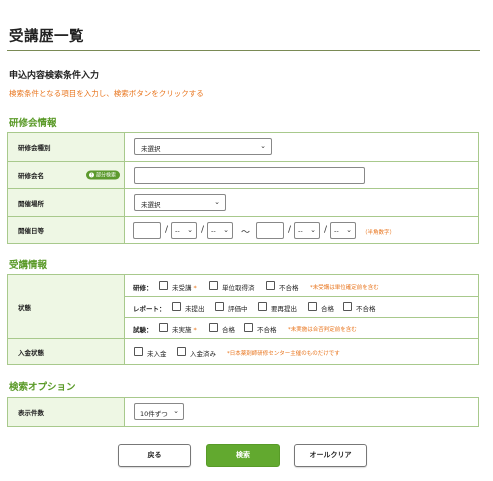  What do you see at coordinates (243, 455) in the screenshot?
I see `search-button: 検索` at bounding box center [243, 455].